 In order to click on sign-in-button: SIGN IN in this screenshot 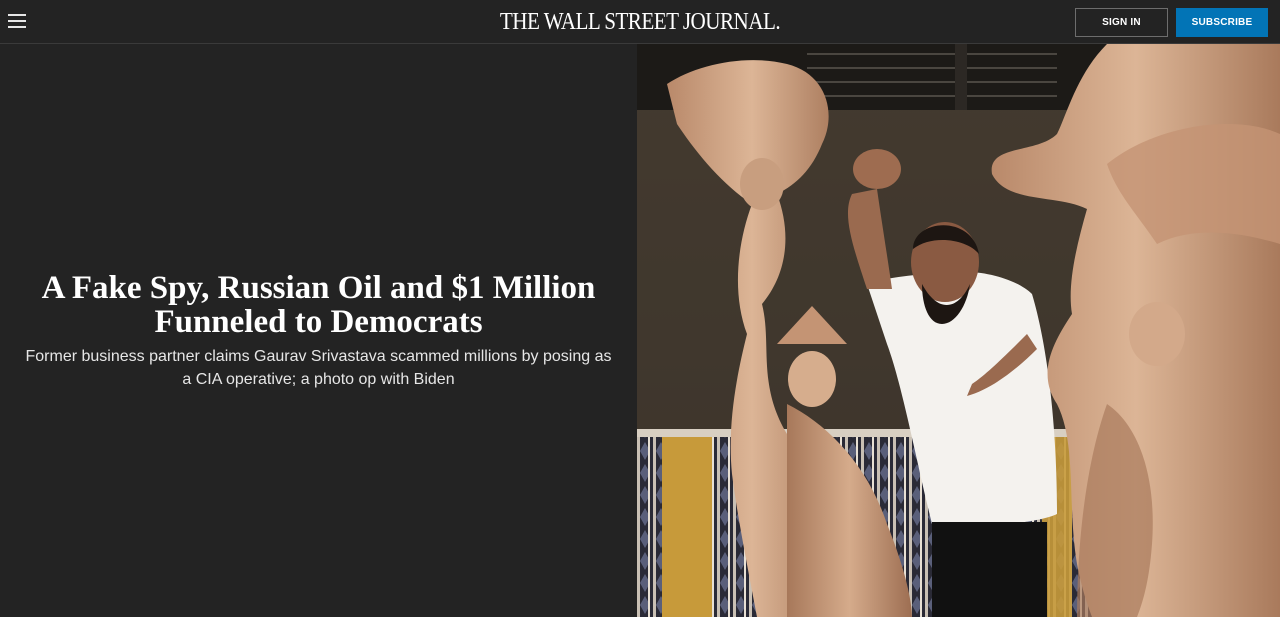, I will do `click(1121, 22)`.